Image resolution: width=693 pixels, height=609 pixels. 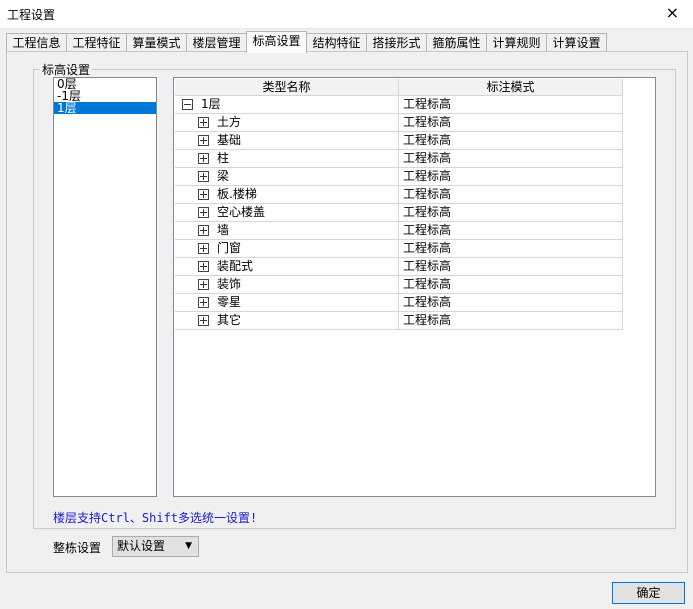 I want to click on table-row: 板.楼梯 工程标高, so click(x=399, y=195).